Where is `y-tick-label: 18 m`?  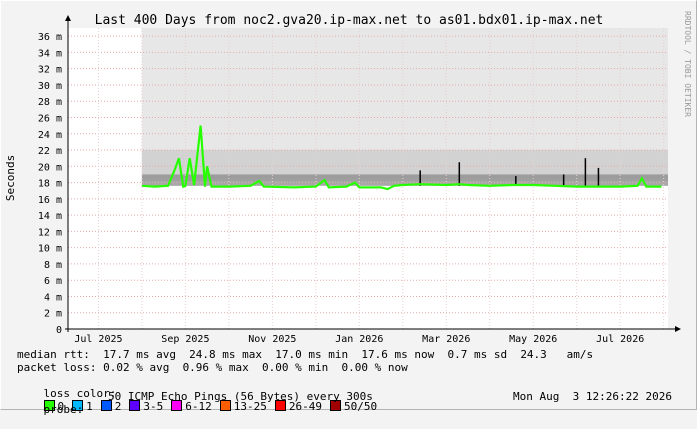
y-tick-label: 18 m is located at coordinates (50, 184).